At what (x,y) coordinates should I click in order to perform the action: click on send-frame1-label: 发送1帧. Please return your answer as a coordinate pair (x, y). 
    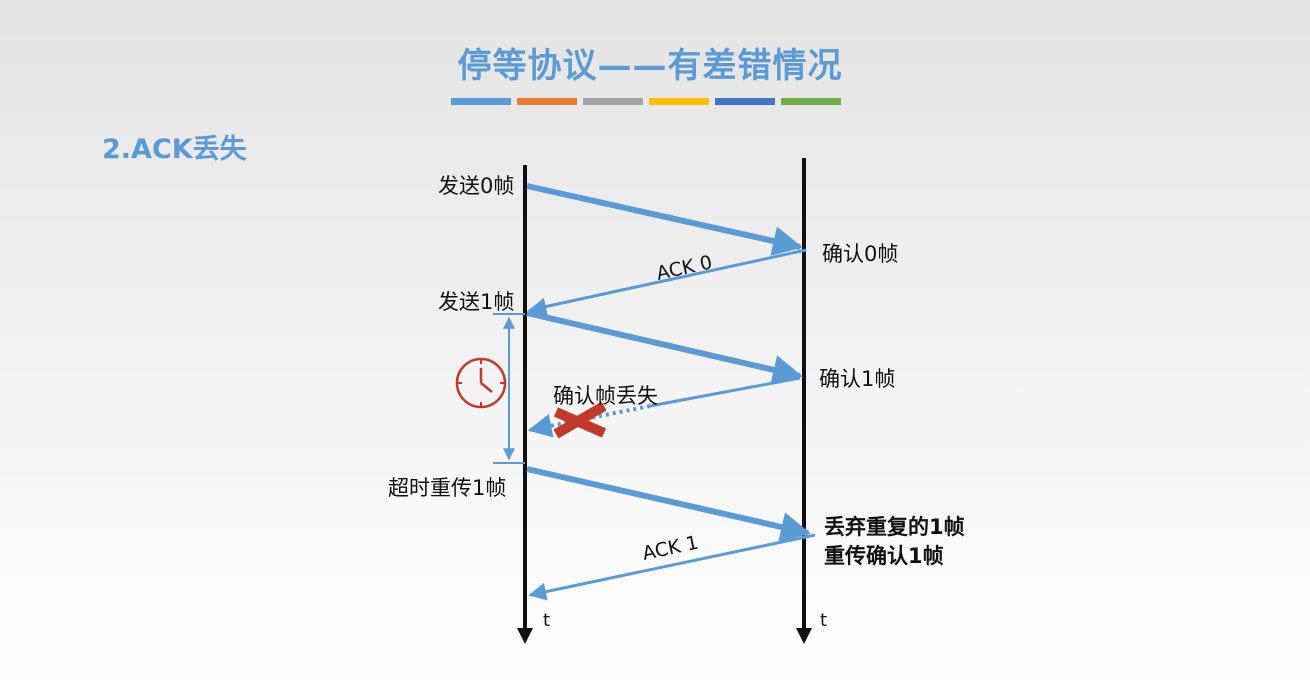
    Looking at the image, I should click on (476, 302).